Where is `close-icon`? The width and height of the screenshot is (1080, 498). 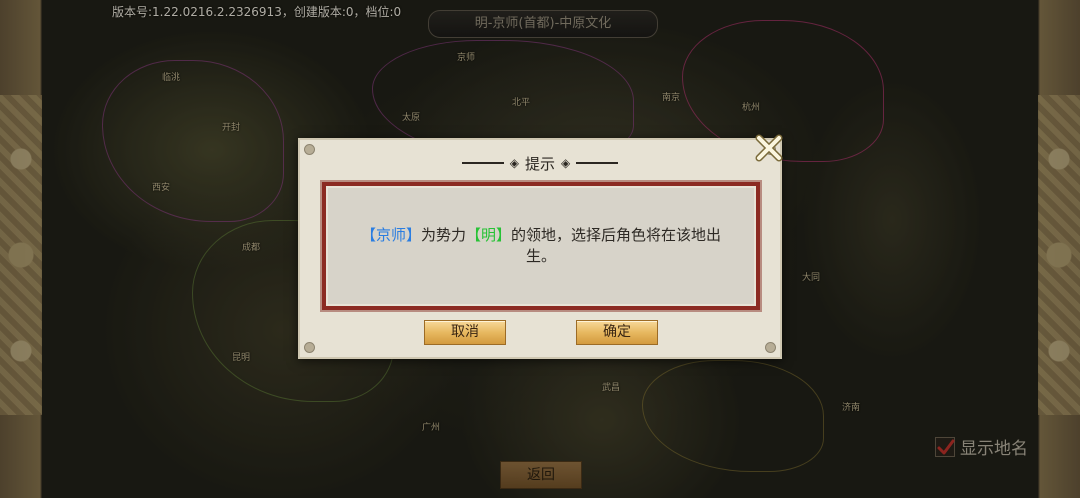 close-icon is located at coordinates (769, 148).